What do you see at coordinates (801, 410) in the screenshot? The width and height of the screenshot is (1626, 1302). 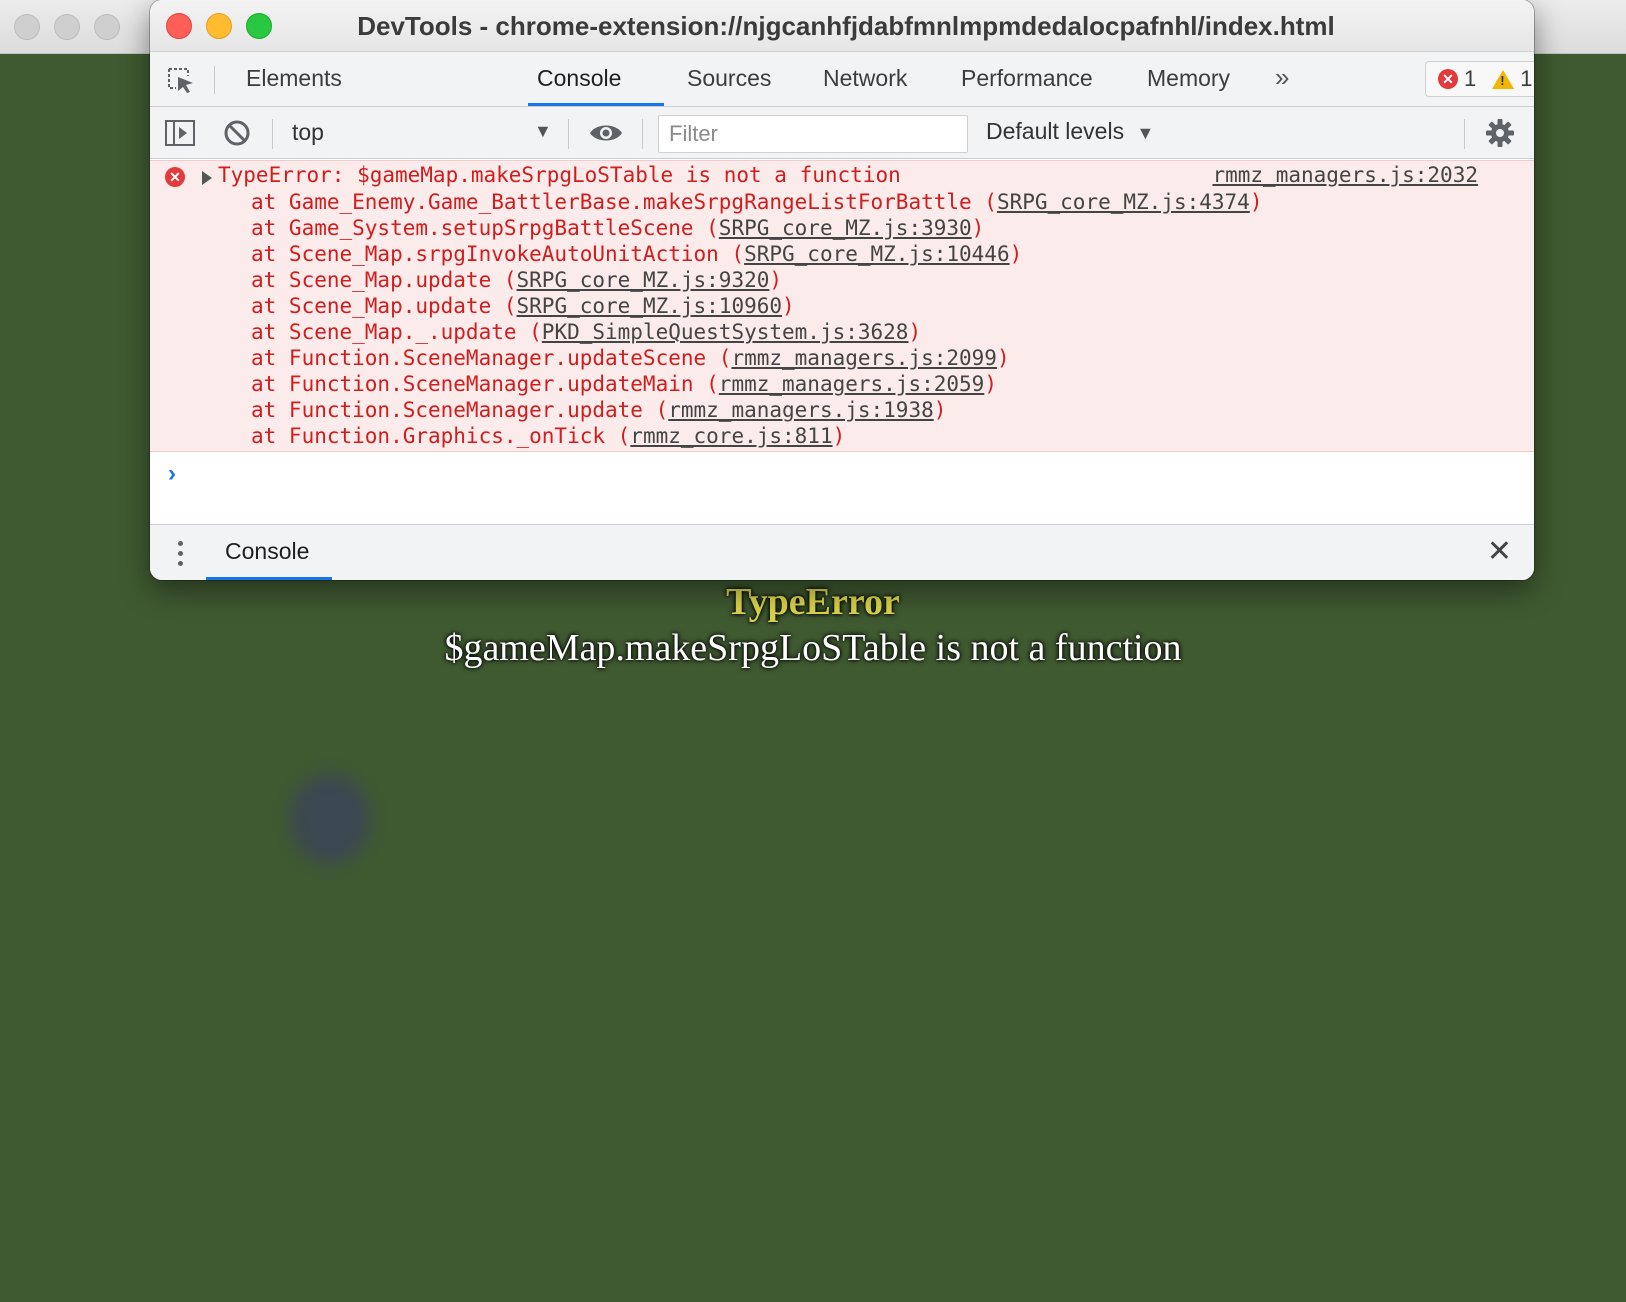 I see `stack-frame-link: rmmz_managers.js:1938` at bounding box center [801, 410].